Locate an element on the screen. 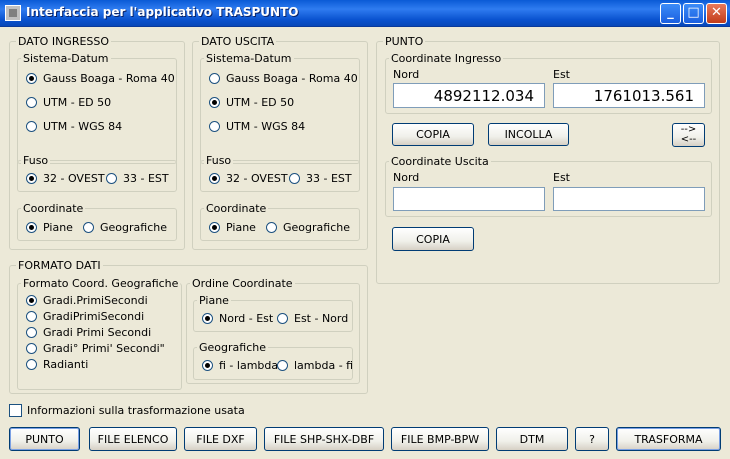 This screenshot has height=459, width=730. ingresso-fuso-group: Fuso 32 - OVEST 33 - EST is located at coordinates (97, 173).